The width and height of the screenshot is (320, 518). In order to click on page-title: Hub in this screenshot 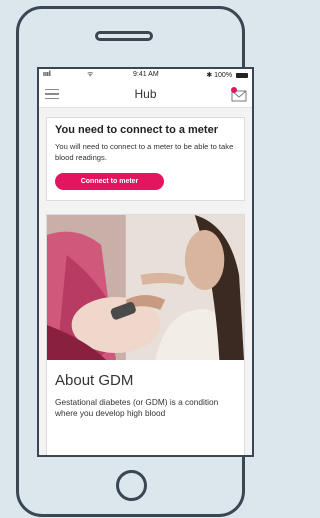, I will do `click(145, 94)`.